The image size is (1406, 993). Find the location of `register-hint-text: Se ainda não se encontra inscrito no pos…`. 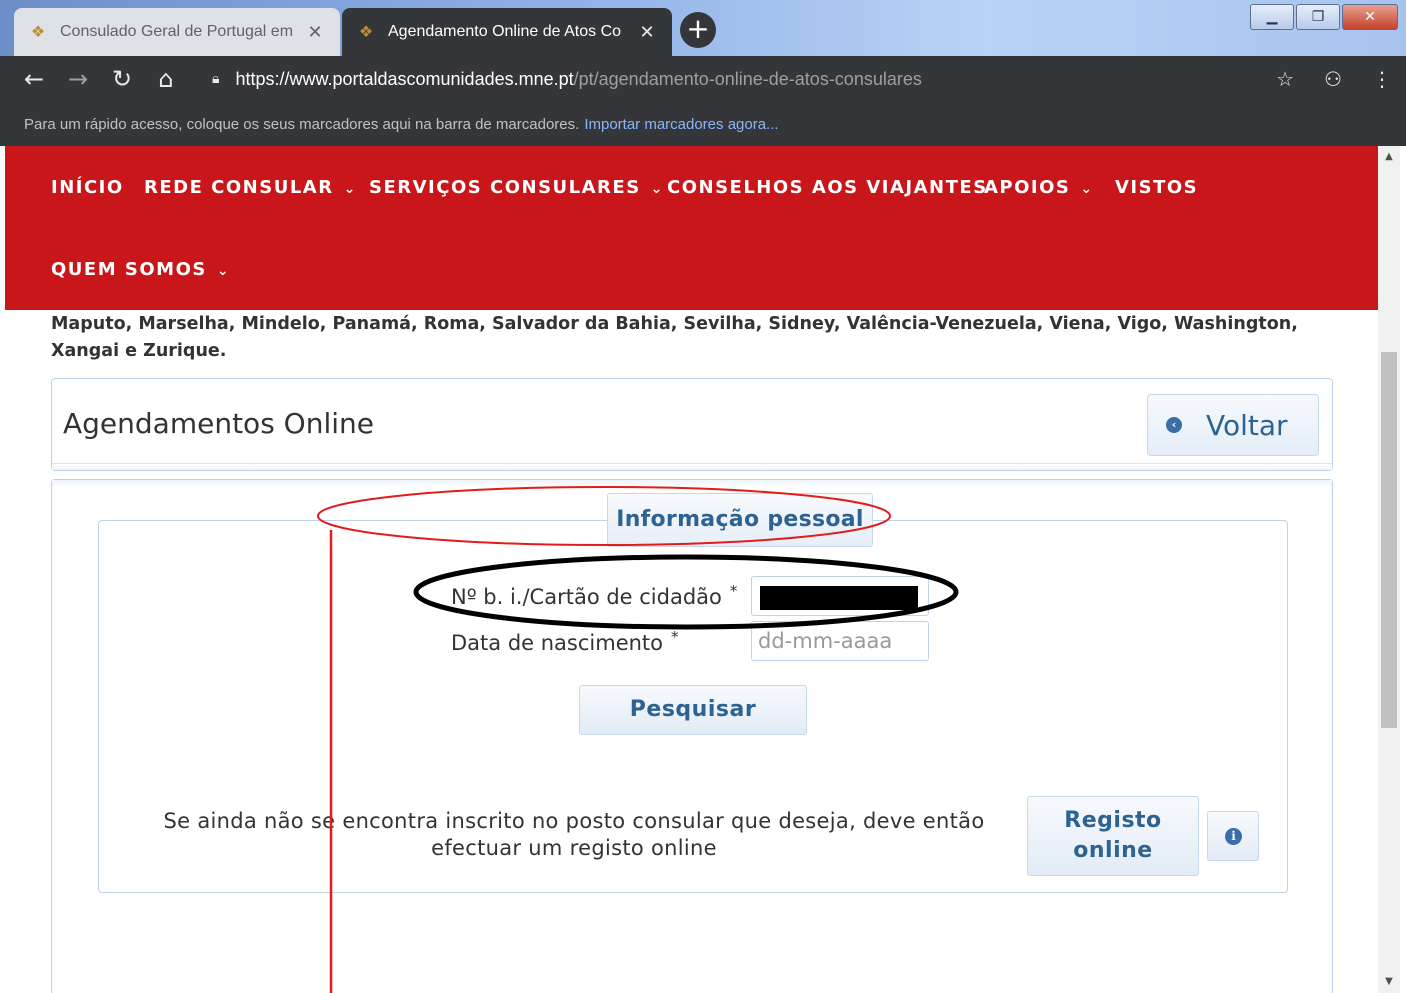

register-hint-text: Se ainda não se encontra inscrito no pos… is located at coordinates (574, 834).